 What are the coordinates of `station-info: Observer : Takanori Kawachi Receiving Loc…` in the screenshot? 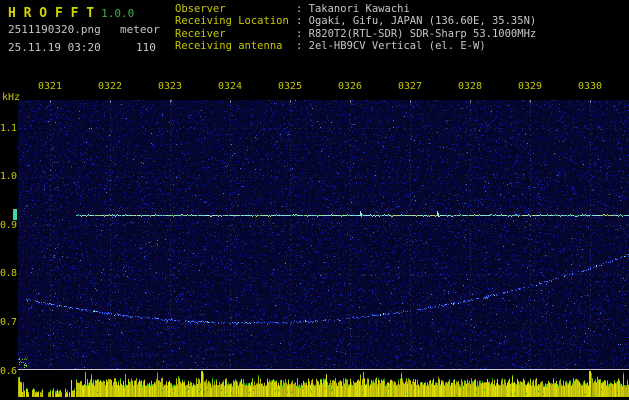 It's located at (355, 28).